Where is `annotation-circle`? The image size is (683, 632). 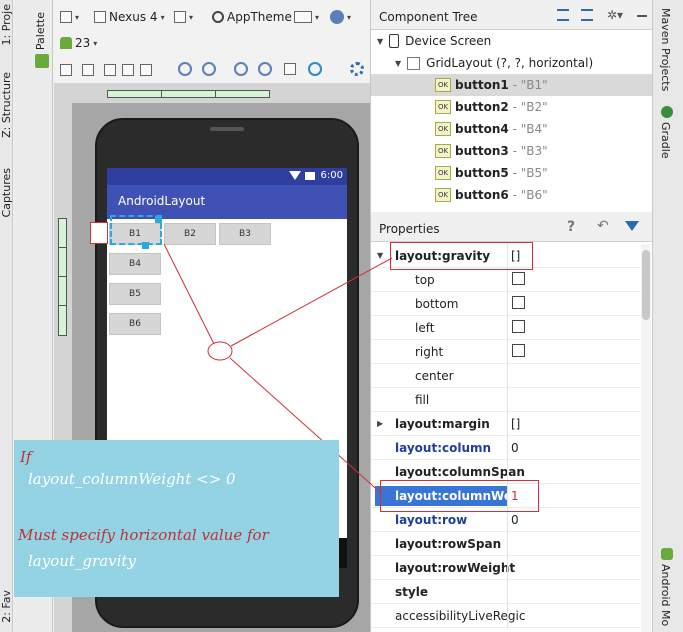 annotation-circle is located at coordinates (220, 351).